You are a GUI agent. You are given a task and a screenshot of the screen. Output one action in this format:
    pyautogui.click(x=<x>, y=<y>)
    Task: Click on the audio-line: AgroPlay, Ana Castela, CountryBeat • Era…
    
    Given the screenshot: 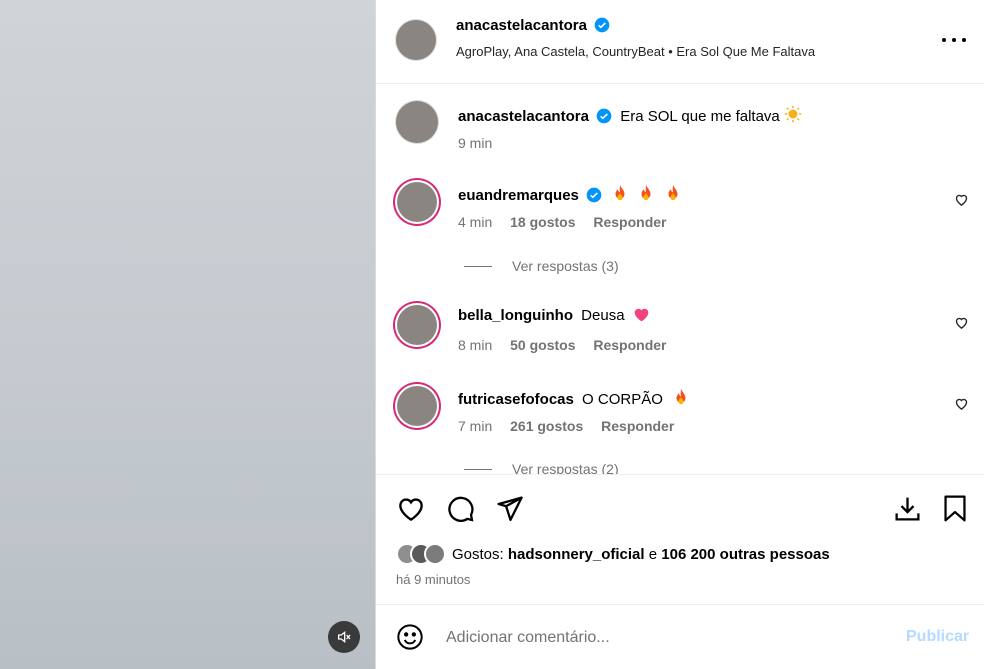 What is the action you would take?
    pyautogui.click(x=635, y=51)
    